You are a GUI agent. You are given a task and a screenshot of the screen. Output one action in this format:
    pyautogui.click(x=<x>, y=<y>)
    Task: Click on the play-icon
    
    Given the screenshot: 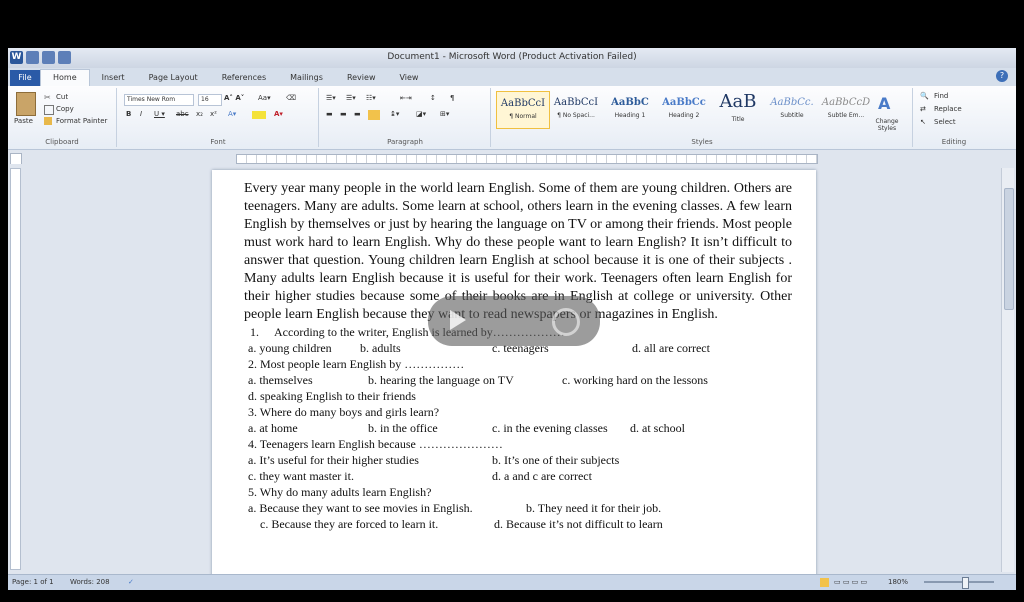 What is the action you would take?
    pyautogui.click(x=458, y=320)
    